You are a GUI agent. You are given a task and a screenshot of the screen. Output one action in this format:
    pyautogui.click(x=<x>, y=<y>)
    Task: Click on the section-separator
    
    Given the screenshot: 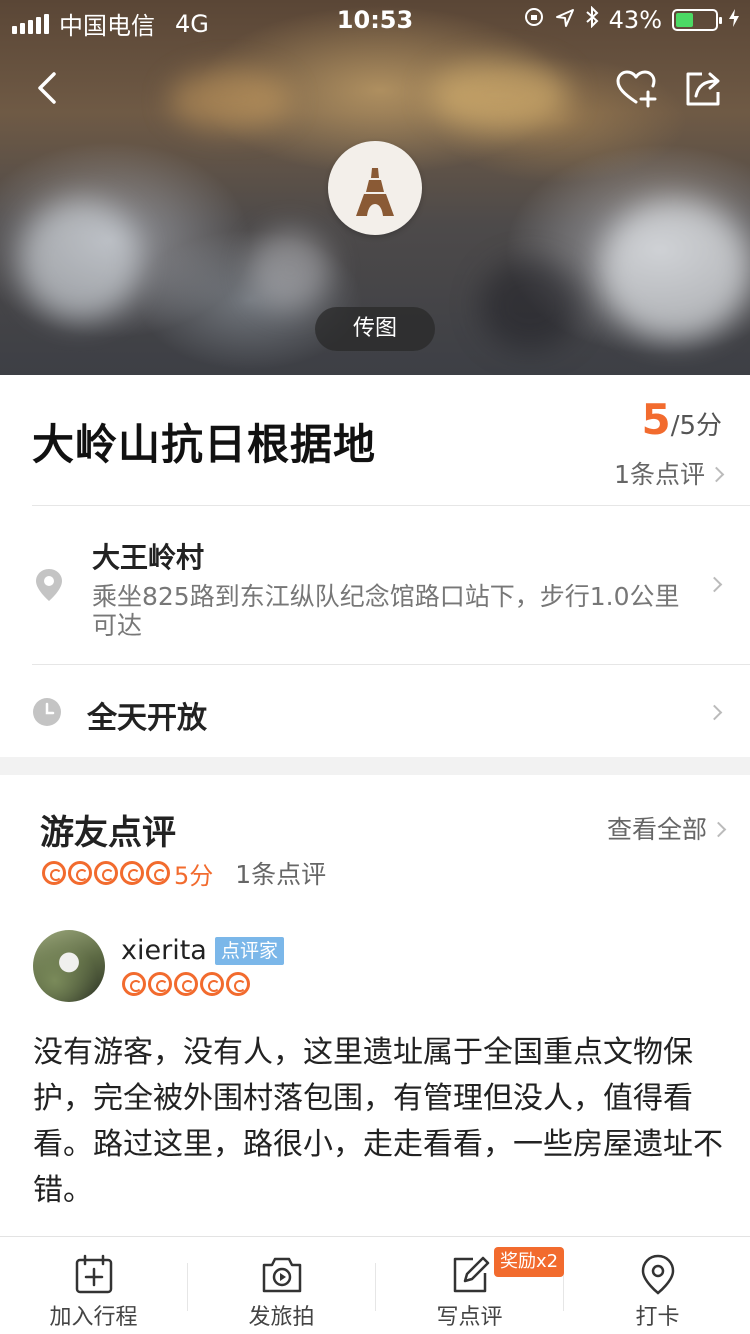 What is the action you would take?
    pyautogui.click(x=375, y=766)
    